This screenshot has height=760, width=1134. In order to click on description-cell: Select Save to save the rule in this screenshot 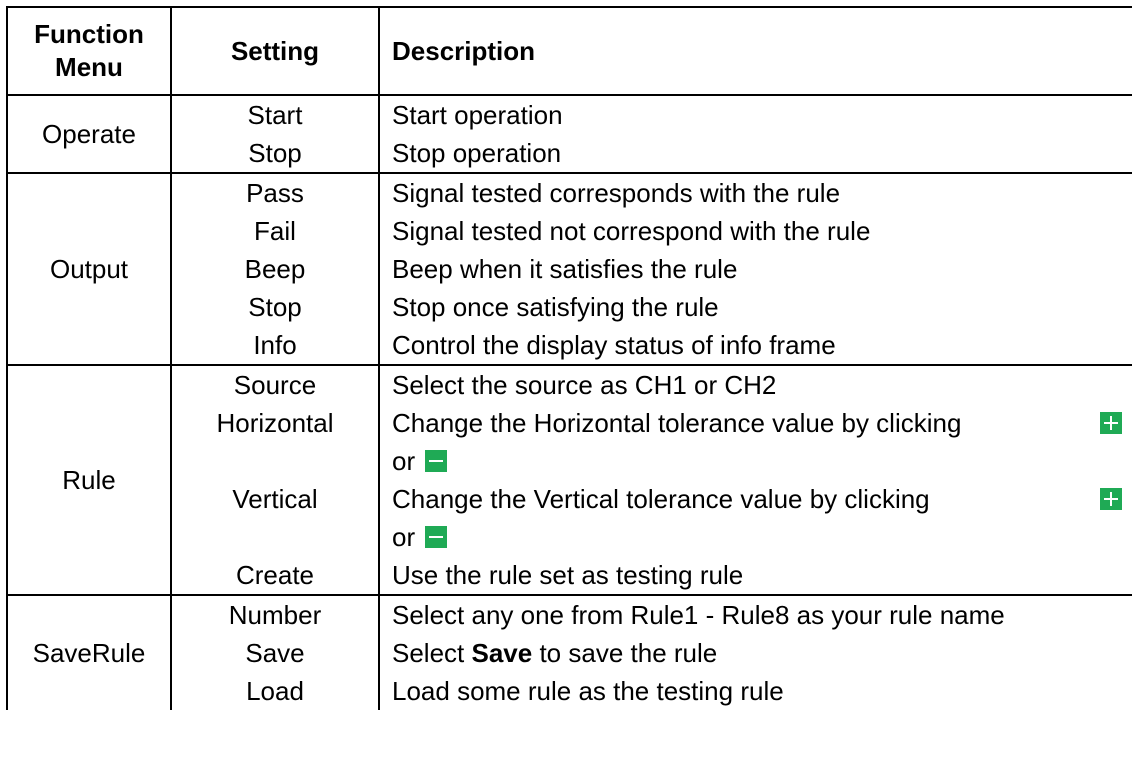, I will do `click(756, 653)`.